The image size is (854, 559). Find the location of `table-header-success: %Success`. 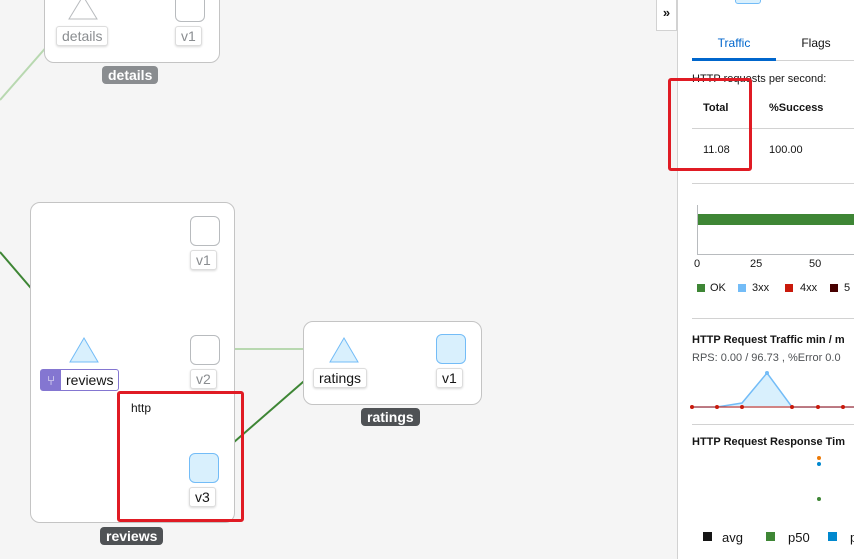

table-header-success: %Success is located at coordinates (796, 108).